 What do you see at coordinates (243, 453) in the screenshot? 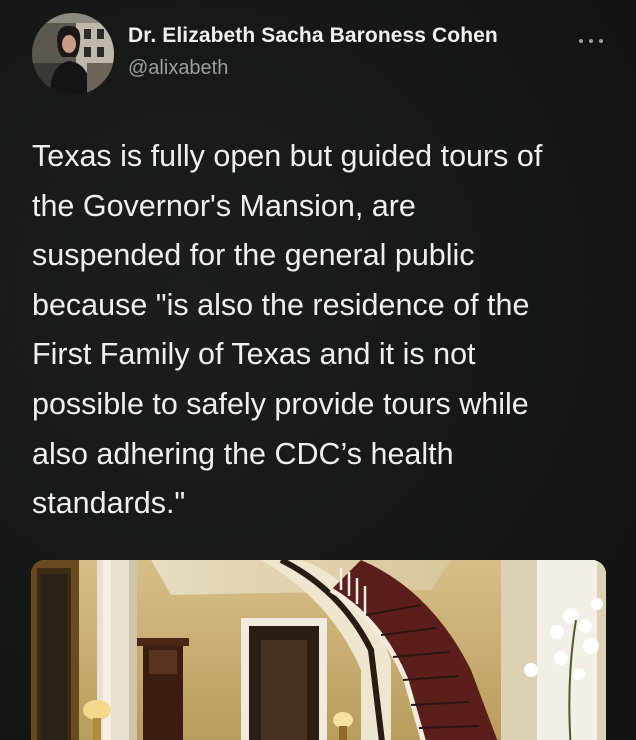
I see `tweet-text-line: also adhering the CDC’s health` at bounding box center [243, 453].